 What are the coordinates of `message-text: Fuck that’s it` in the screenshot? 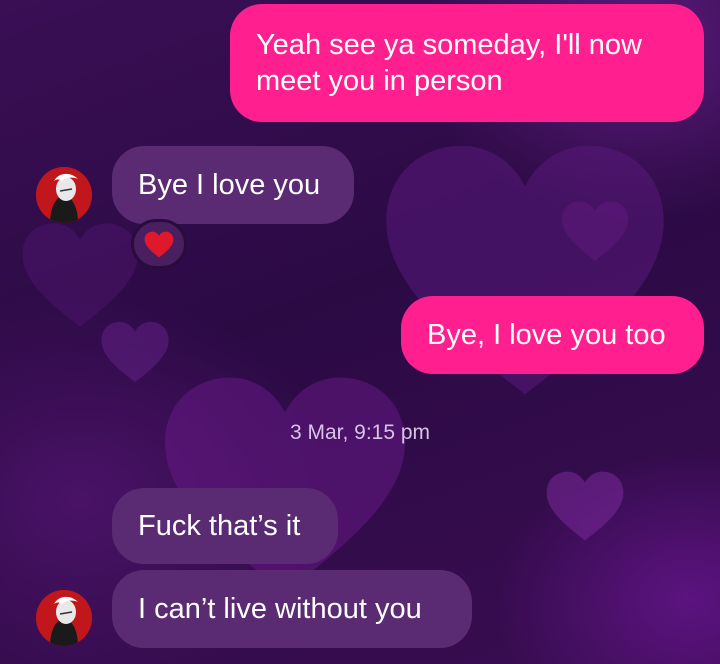 It's located at (219, 526).